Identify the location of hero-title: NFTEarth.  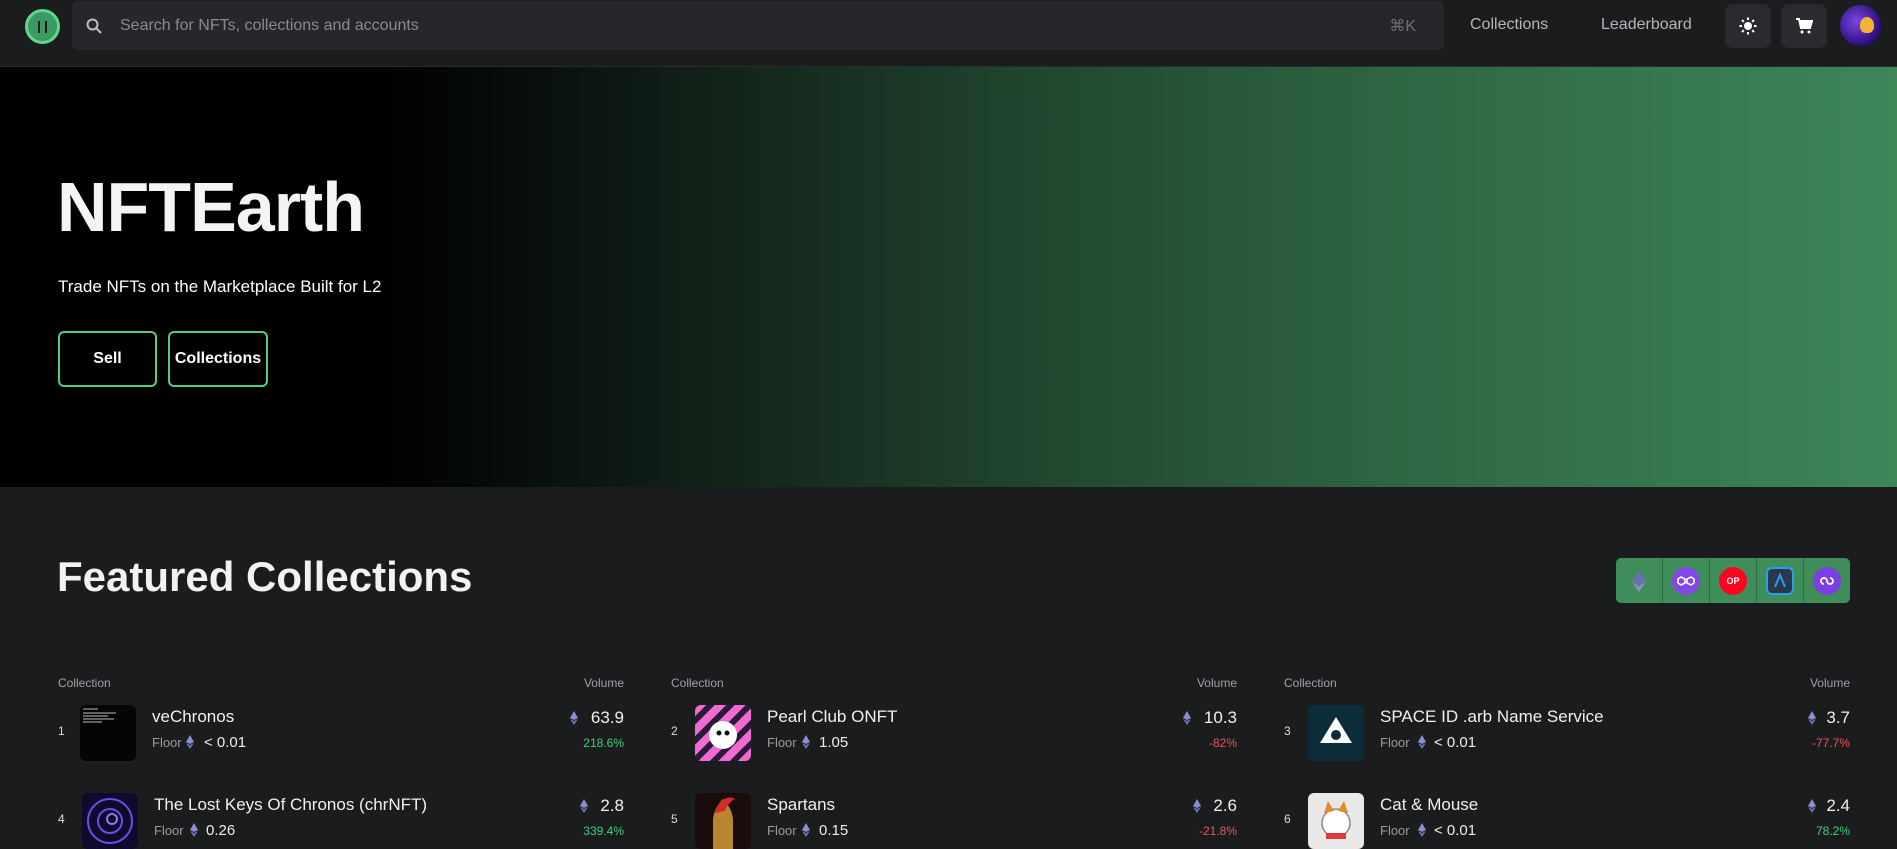
(211, 207).